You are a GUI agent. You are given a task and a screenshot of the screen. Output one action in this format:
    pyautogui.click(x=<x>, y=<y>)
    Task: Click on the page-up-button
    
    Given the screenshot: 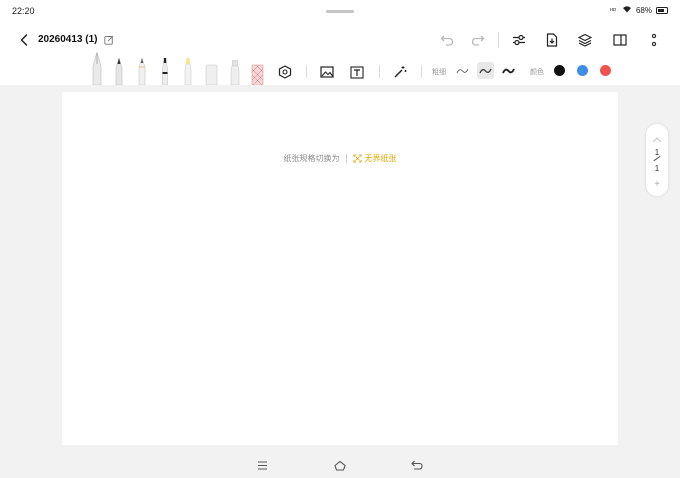 What is the action you would take?
    pyautogui.click(x=657, y=139)
    